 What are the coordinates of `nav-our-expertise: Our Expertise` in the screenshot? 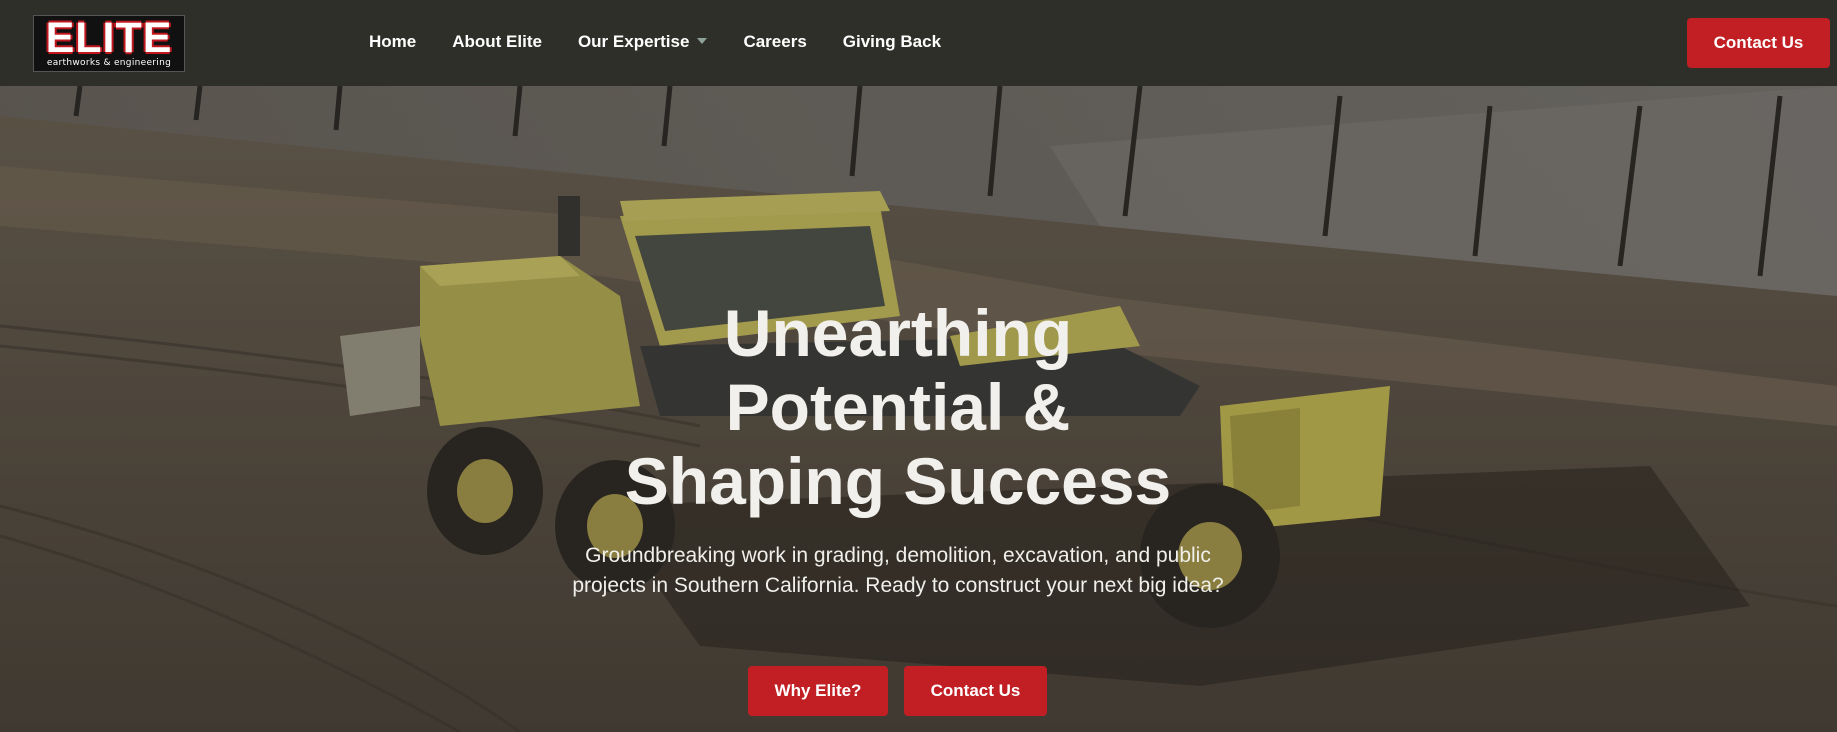 It's located at (643, 42).